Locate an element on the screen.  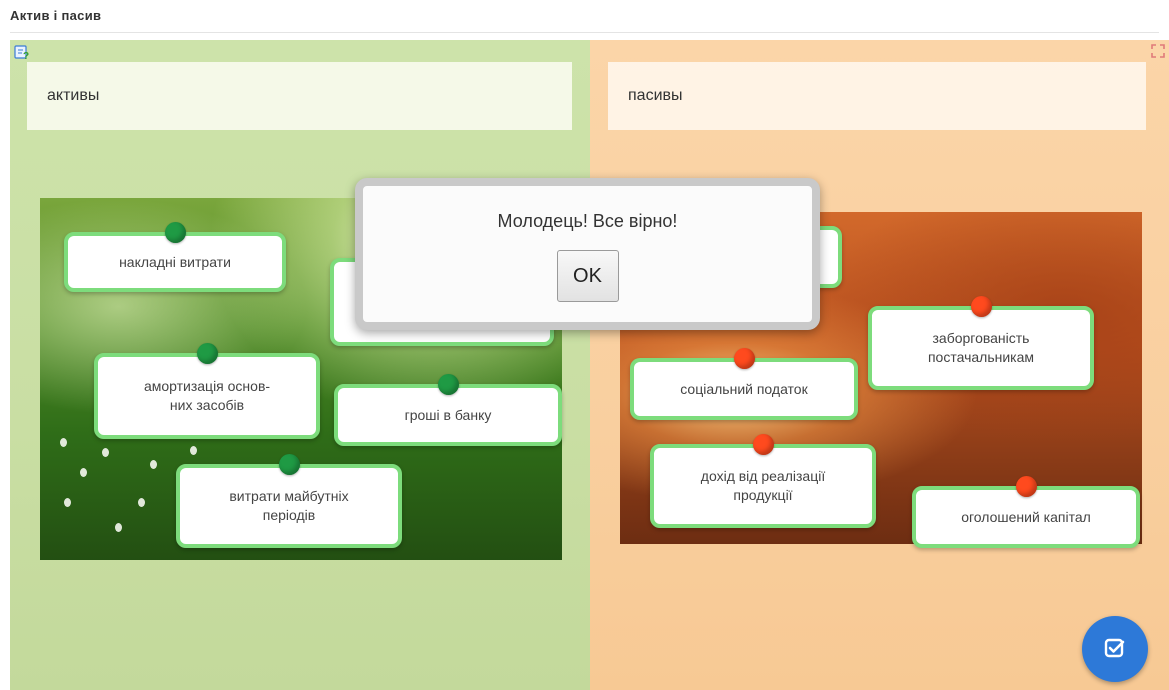
card-label: заборгованість постачальникам is located at coordinates (981, 347).